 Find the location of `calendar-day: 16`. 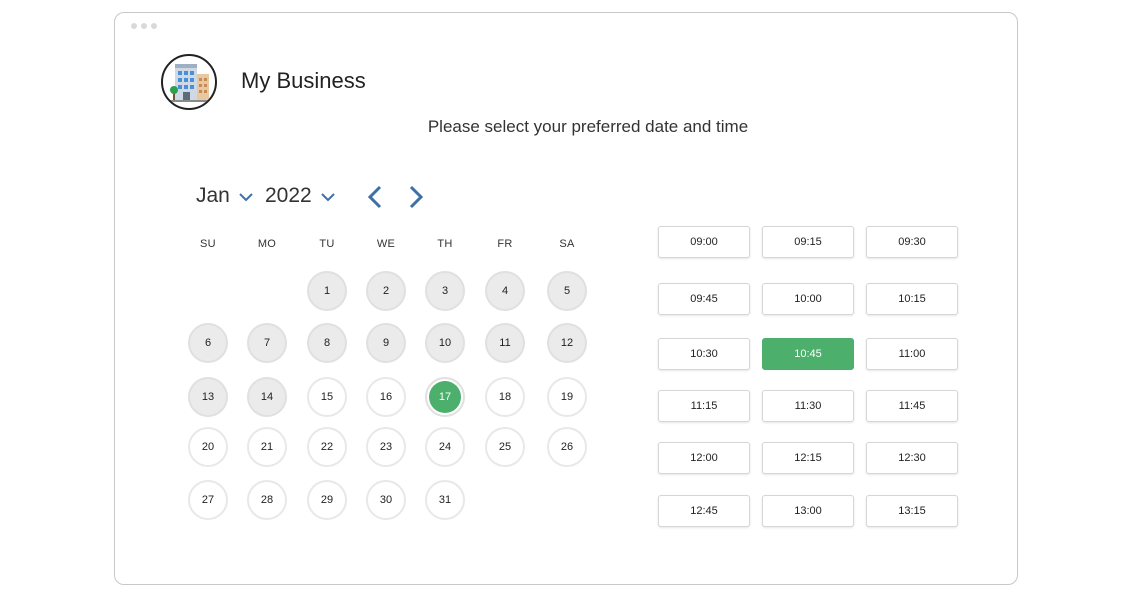

calendar-day: 16 is located at coordinates (386, 397).